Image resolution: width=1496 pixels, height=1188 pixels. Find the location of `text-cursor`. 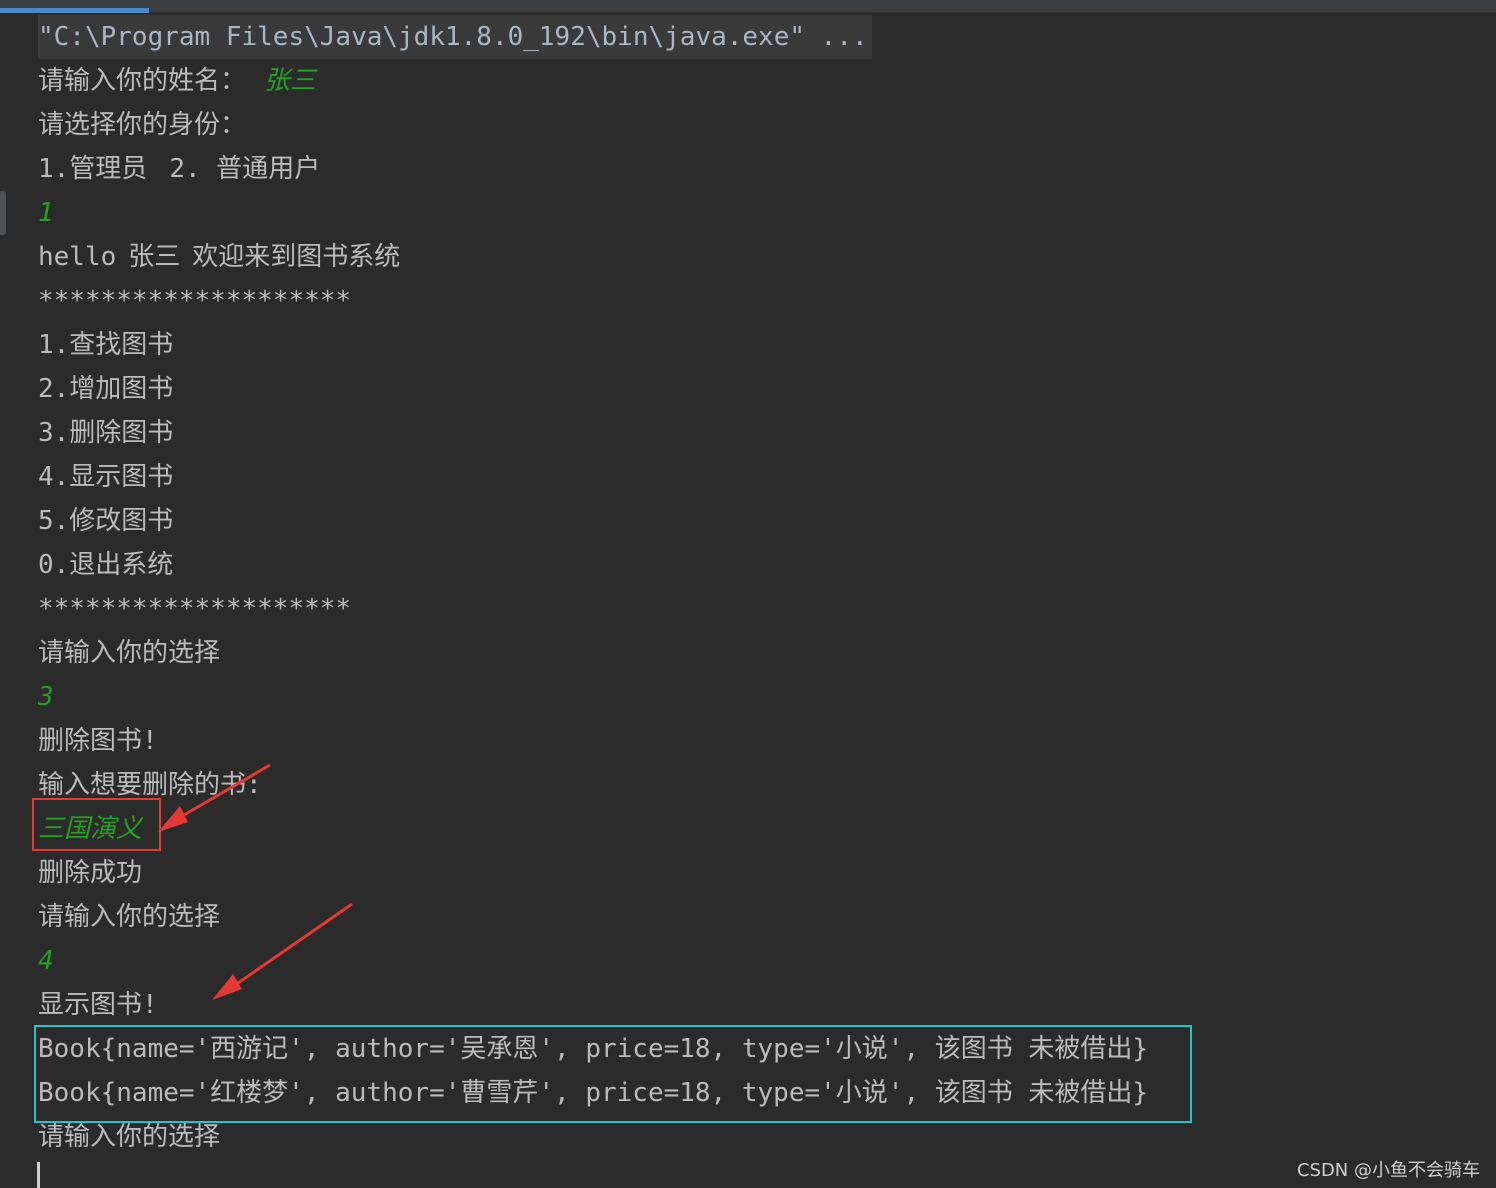

text-cursor is located at coordinates (38, 1175).